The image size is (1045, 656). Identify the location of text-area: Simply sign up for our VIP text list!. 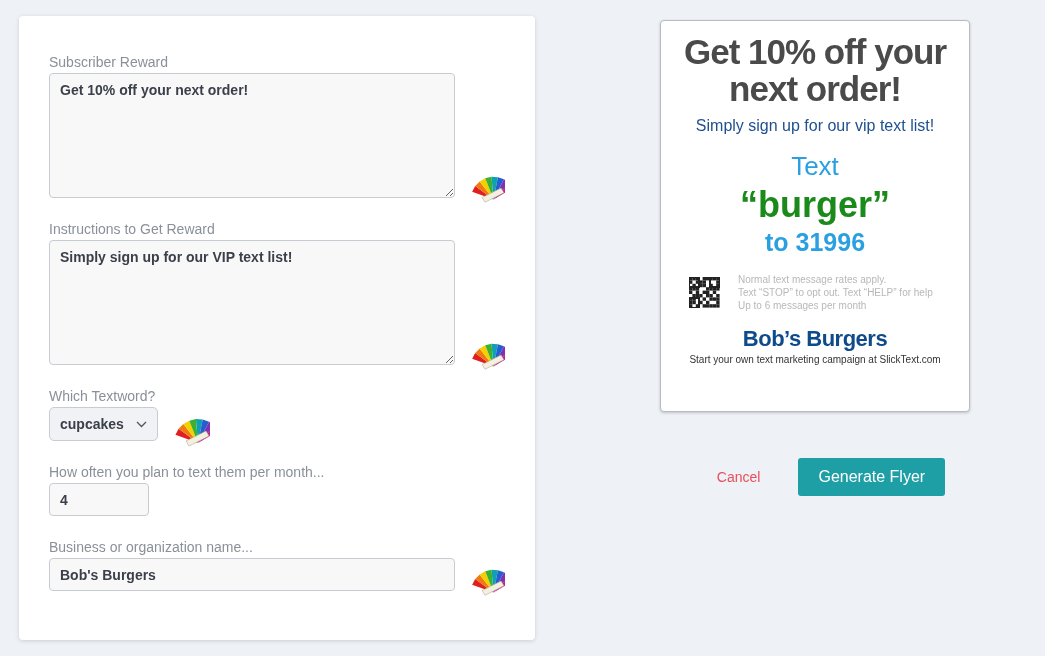
(252, 302).